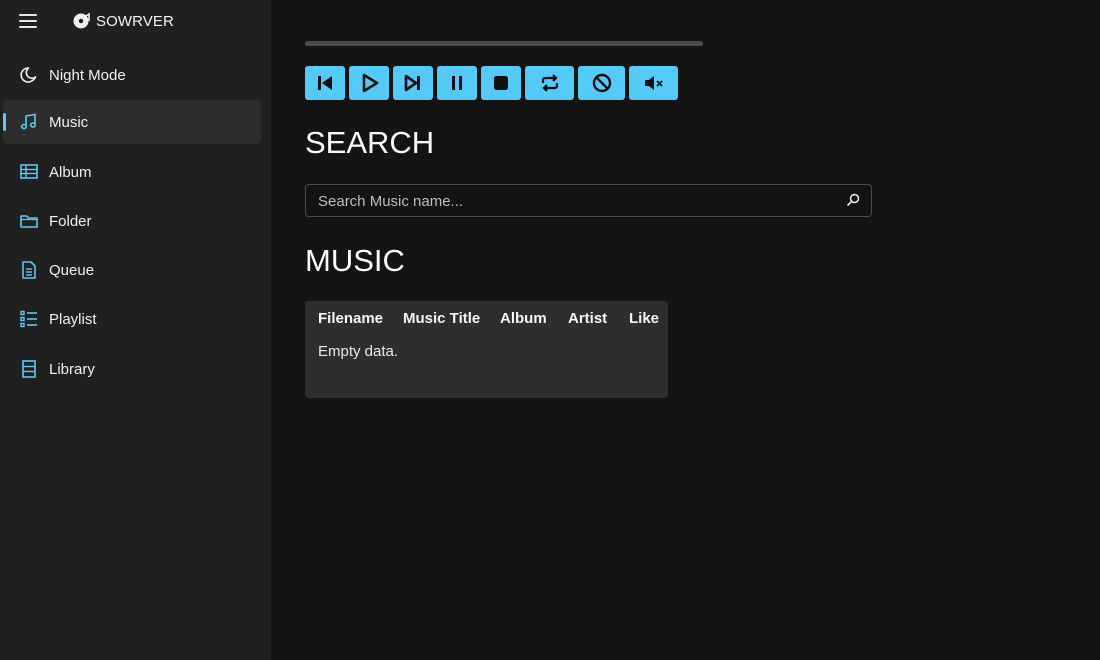 This screenshot has width=1100, height=660. I want to click on stop-button, so click(501, 83).